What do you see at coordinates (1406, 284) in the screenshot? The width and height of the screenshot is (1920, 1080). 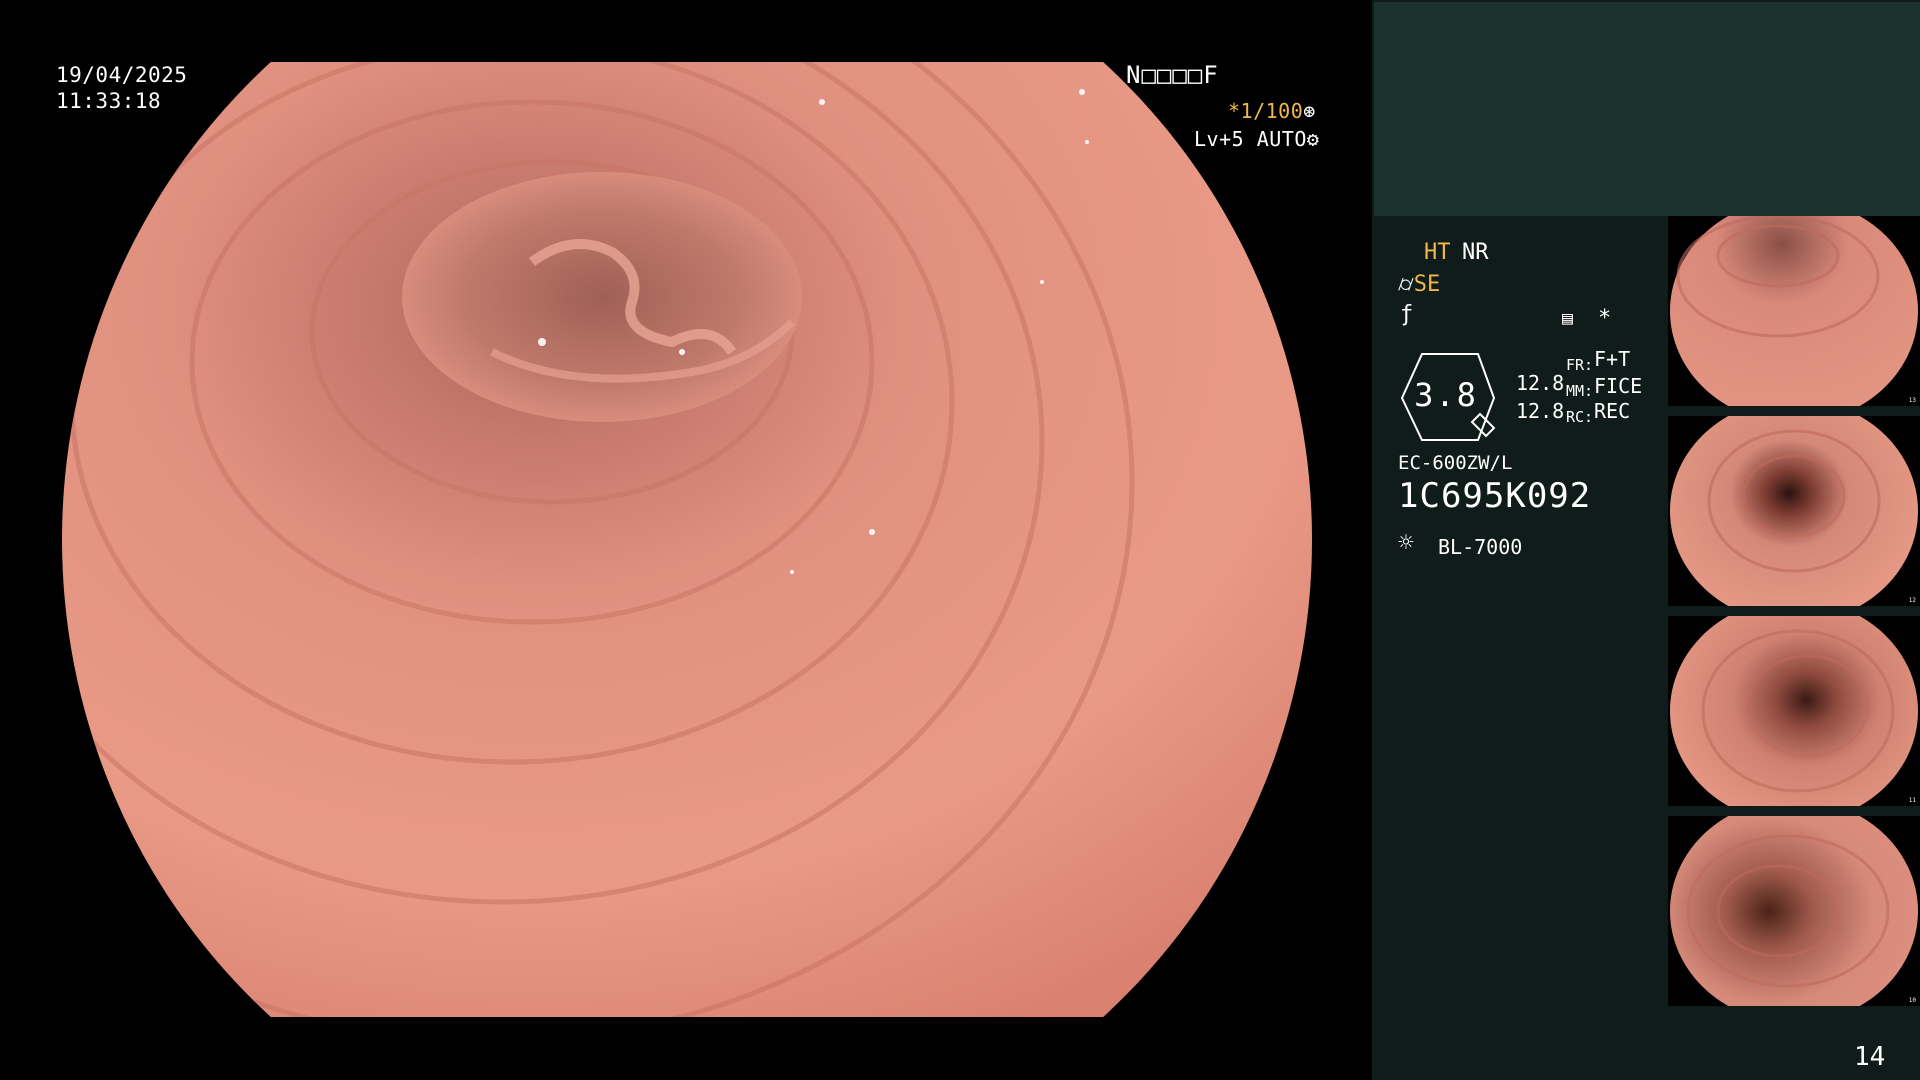 I see `se-icon: ⌭` at bounding box center [1406, 284].